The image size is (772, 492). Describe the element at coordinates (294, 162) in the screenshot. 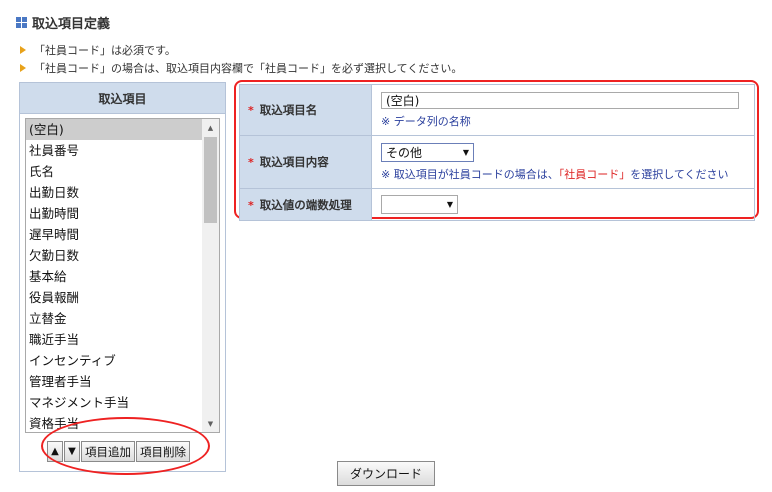

I see `content-label: 取込項目内容` at that location.